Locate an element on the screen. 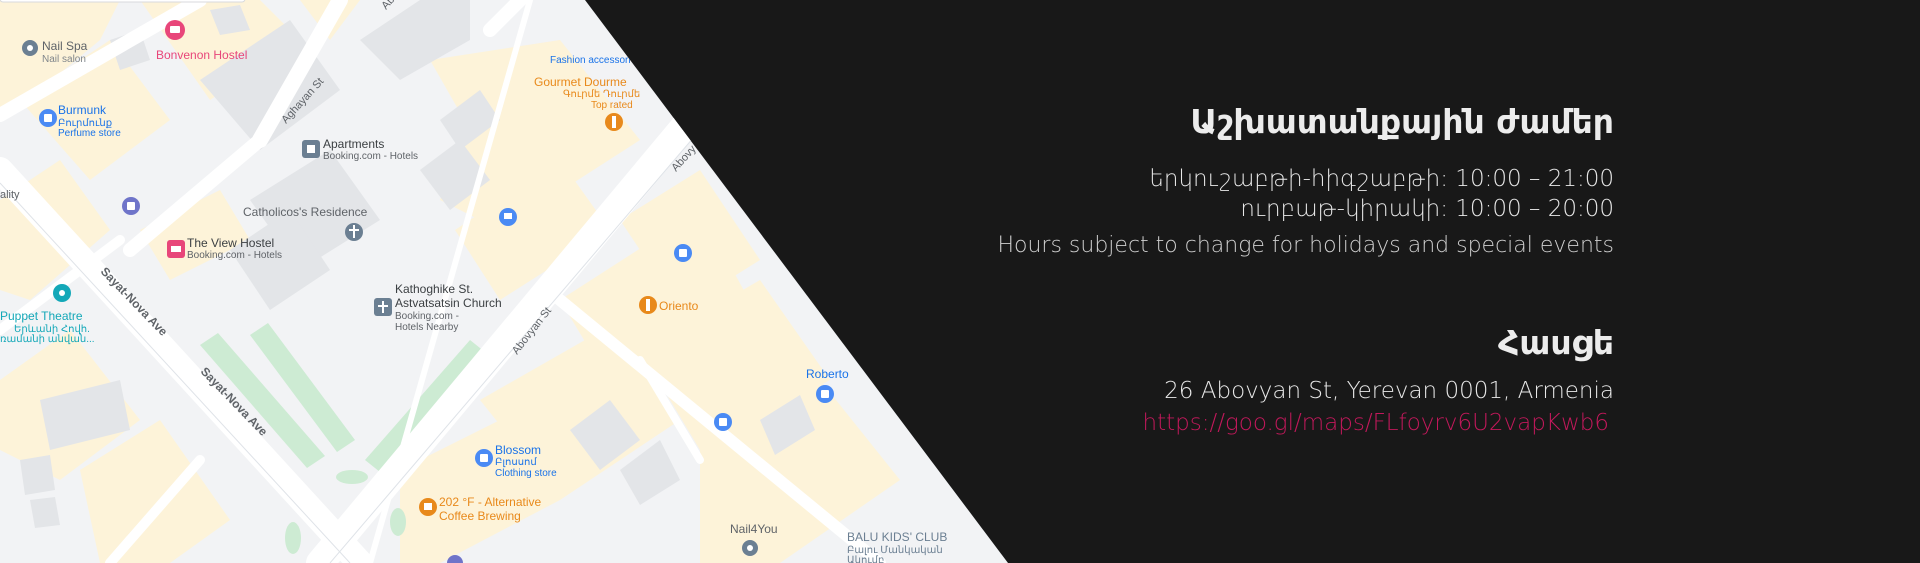 This screenshot has height=563, width=1920. place-fashion-accessories: Fashion accessori is located at coordinates (590, 60).